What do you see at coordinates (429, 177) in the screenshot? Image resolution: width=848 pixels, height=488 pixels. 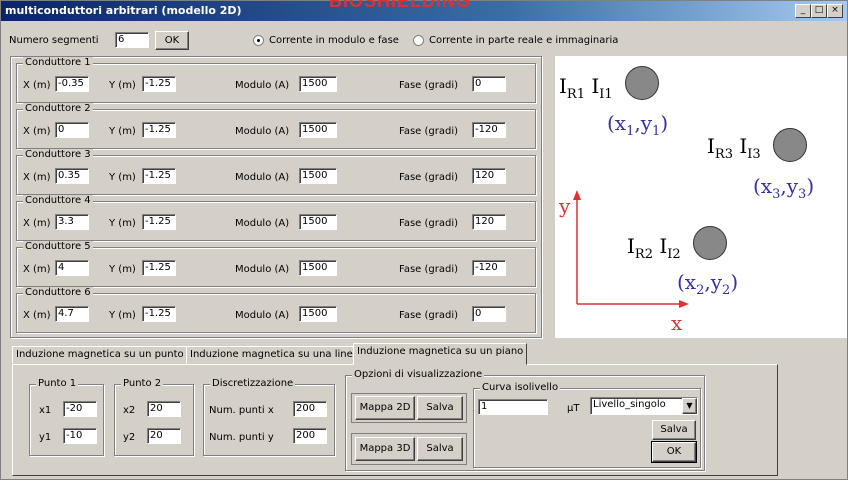 I see `conductor-3-fase-label: Fase (gradi)` at bounding box center [429, 177].